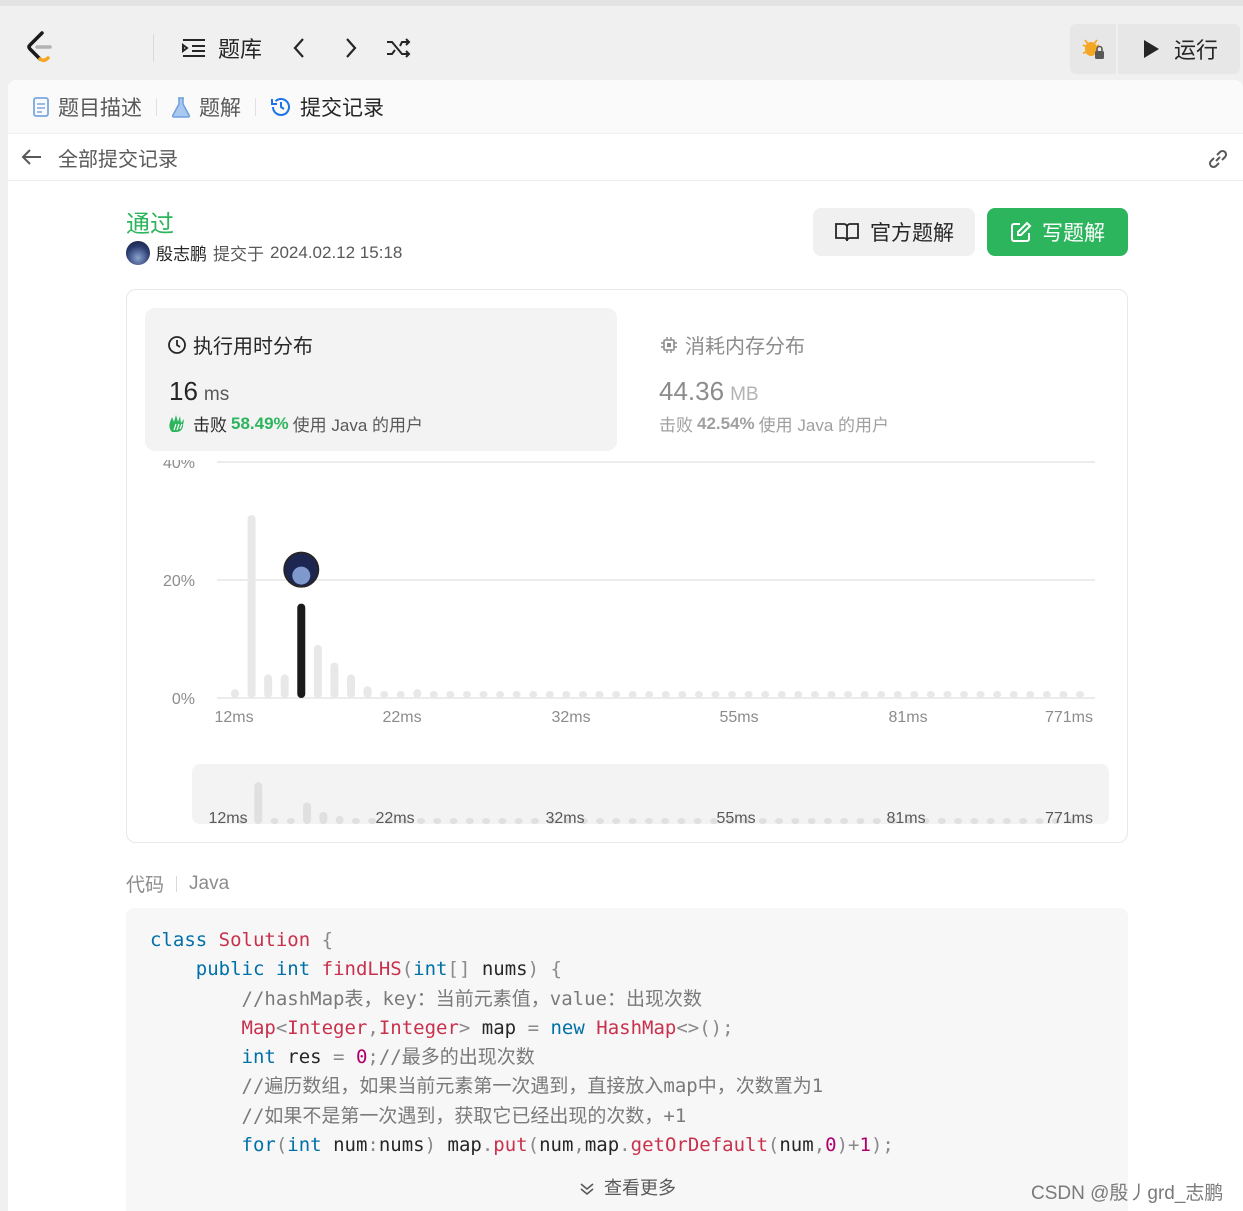 Image resolution: width=1243 pixels, height=1211 pixels. I want to click on mini-x-tick-label: 12ms, so click(227, 817).